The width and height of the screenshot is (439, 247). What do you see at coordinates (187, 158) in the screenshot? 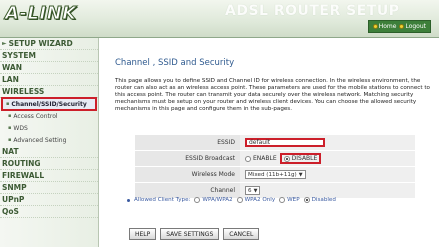
I see `broadcast-label: ESSID Broadcast` at bounding box center [187, 158].